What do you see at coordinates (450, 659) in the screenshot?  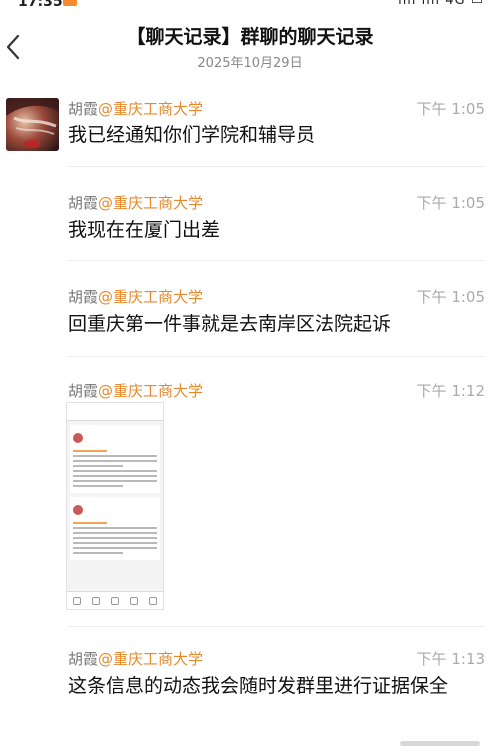 I see `message-time: 下午 1:13` at bounding box center [450, 659].